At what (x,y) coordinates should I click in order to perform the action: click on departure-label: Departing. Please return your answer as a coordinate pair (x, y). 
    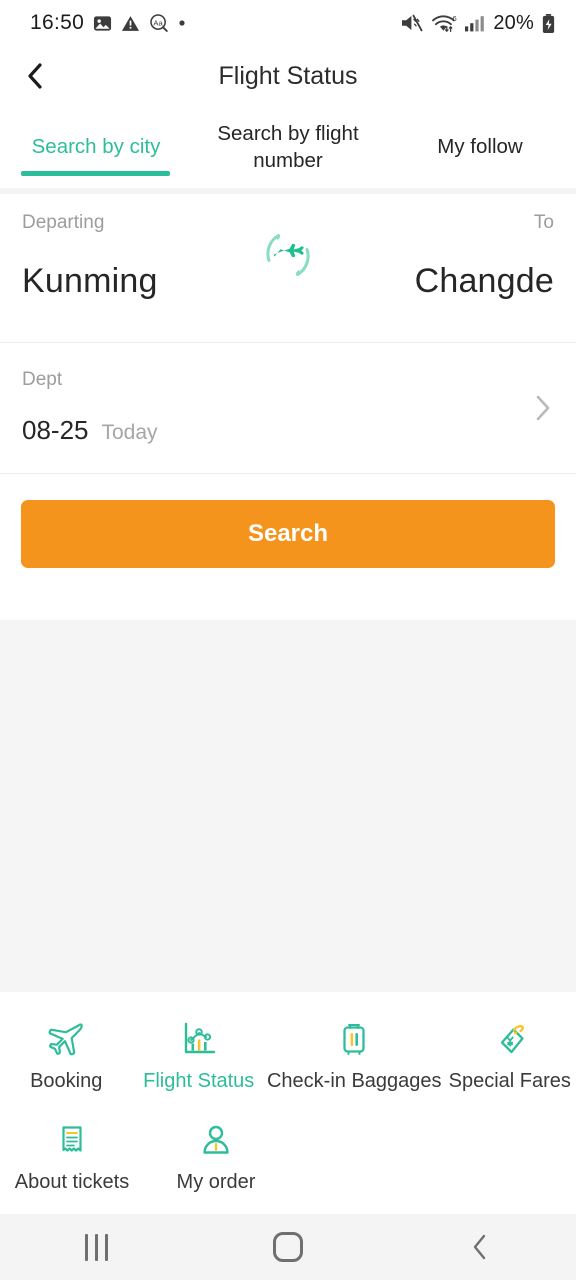
    Looking at the image, I should click on (63, 222).